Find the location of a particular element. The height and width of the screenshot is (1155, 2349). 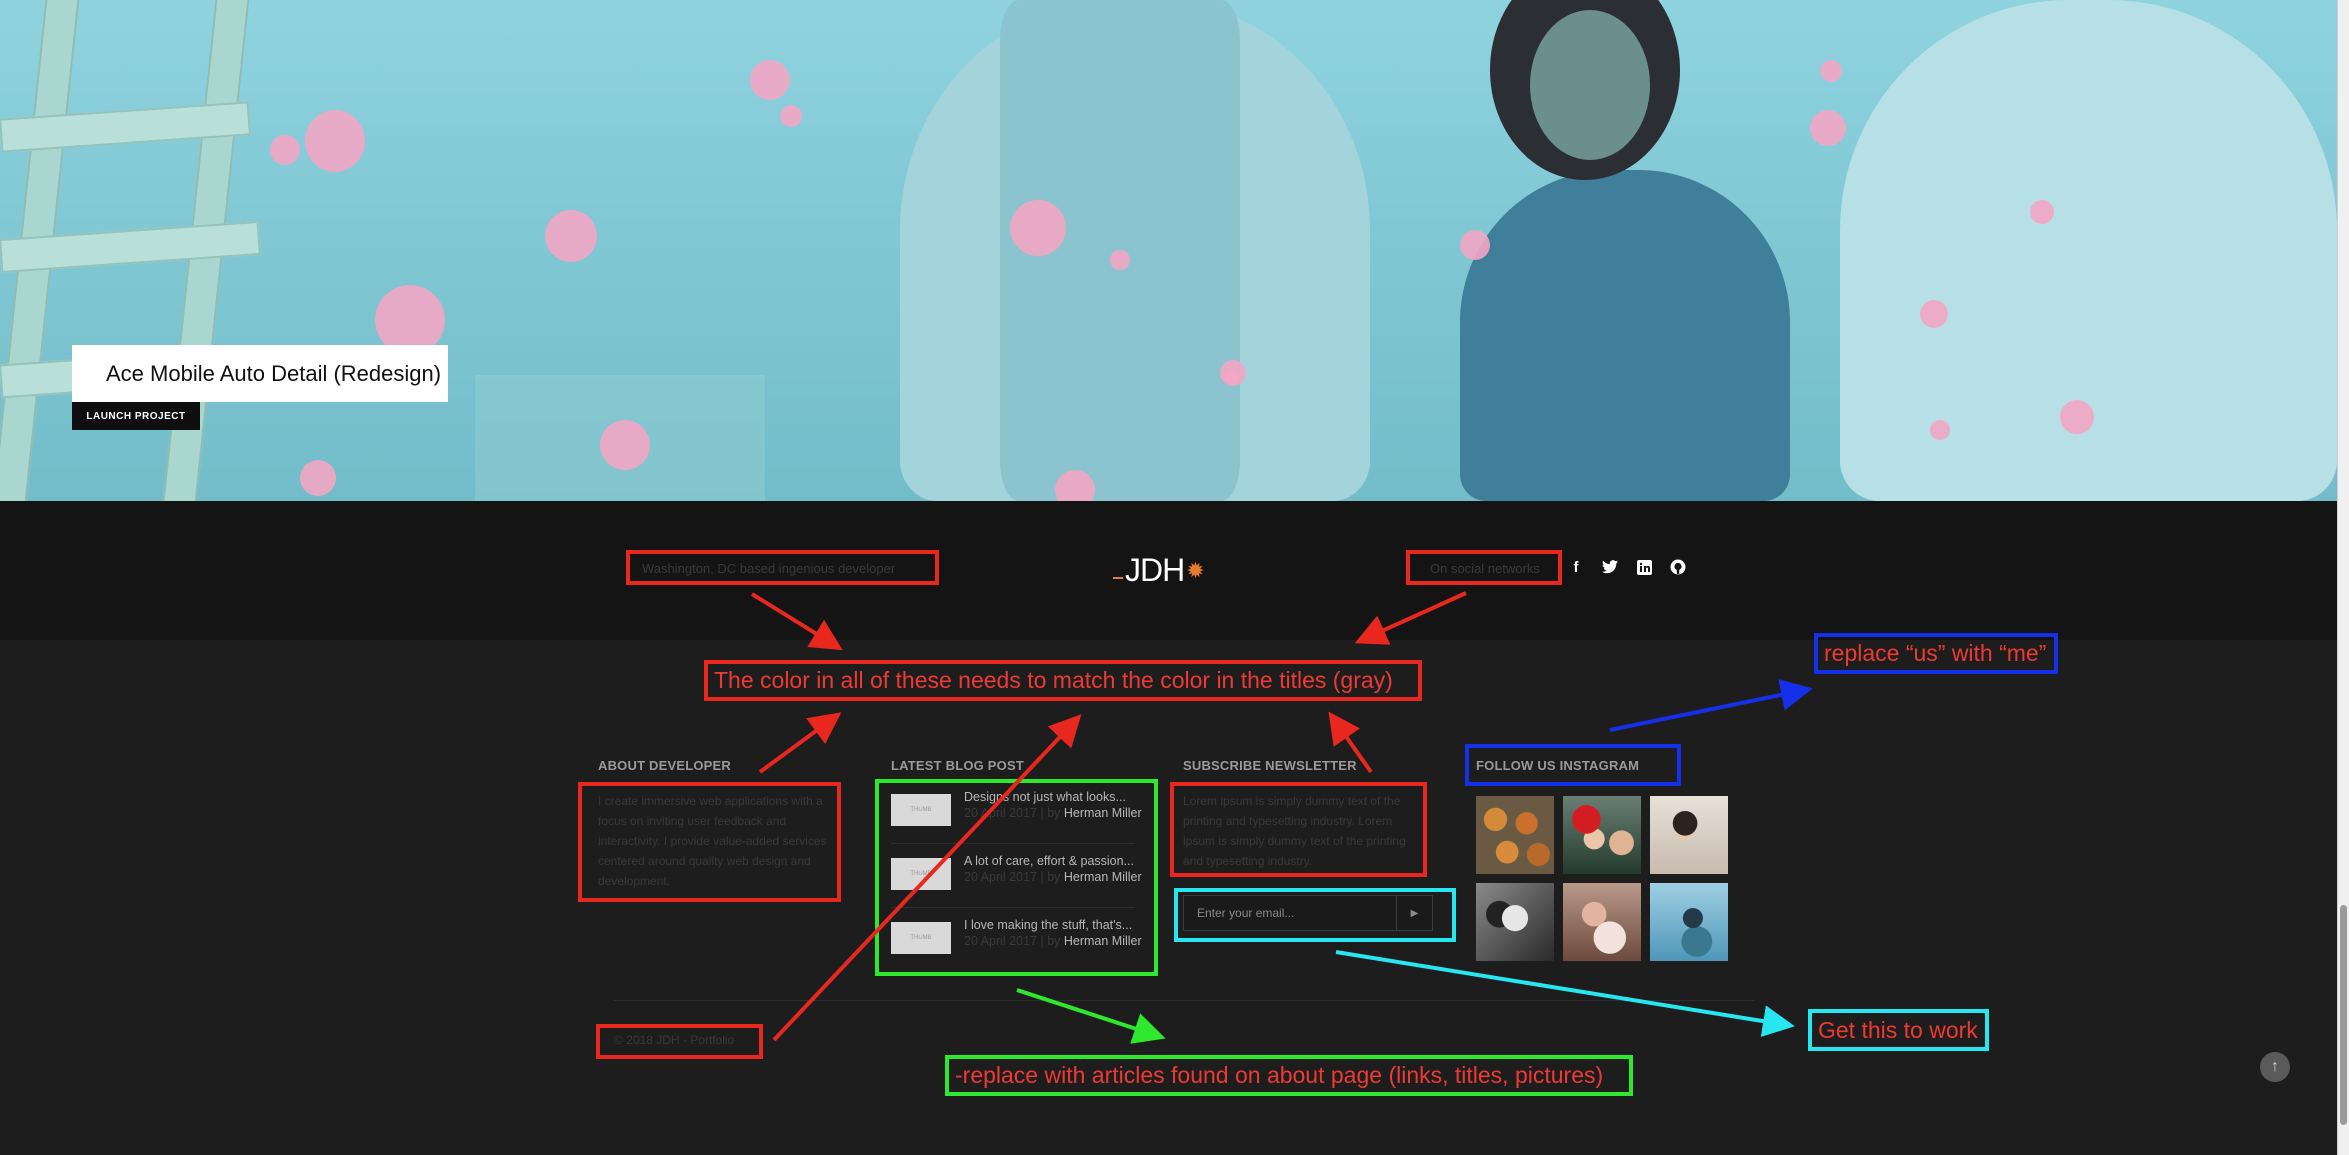

annotation-box-social-label is located at coordinates (1484, 567).